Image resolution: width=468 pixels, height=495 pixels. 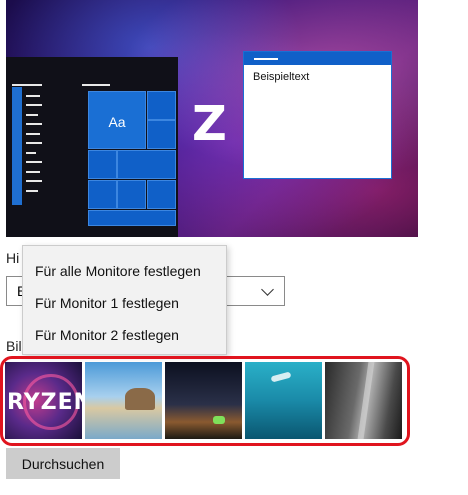 I want to click on pictures-label: Bil, so click(x=14, y=346).